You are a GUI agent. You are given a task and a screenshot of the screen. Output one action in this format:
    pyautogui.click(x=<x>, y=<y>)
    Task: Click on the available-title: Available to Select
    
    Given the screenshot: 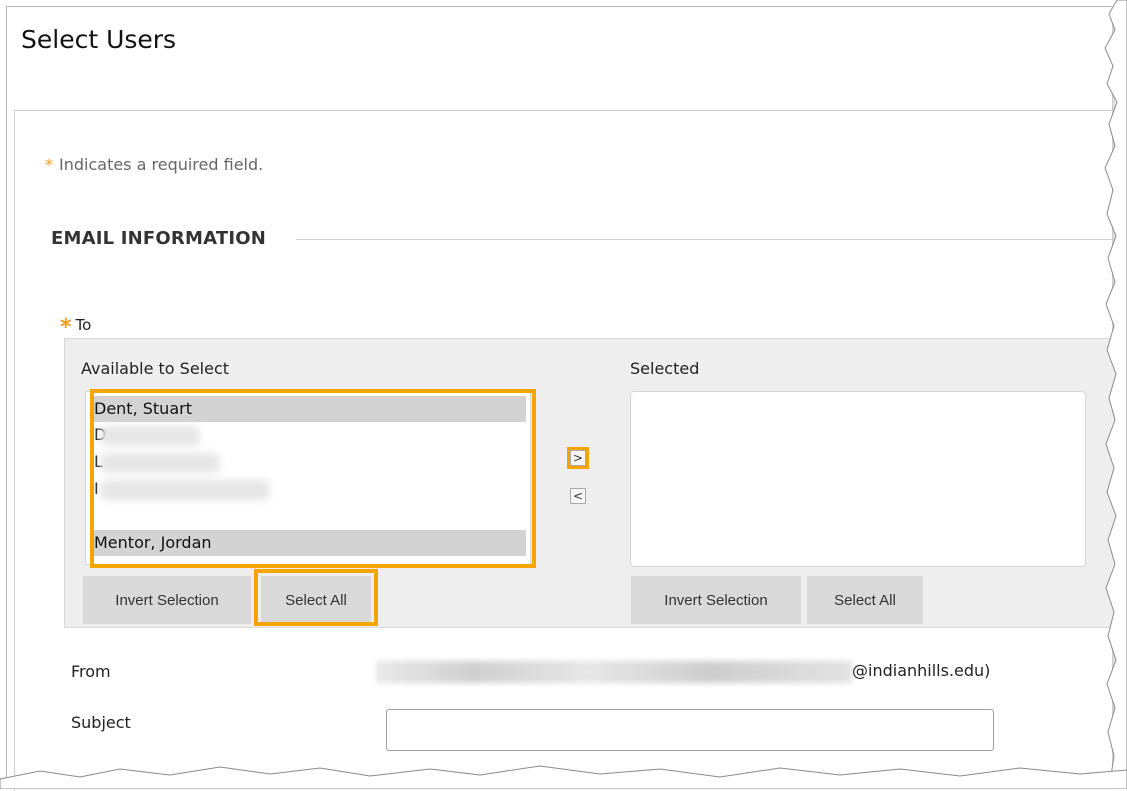 What is the action you would take?
    pyautogui.click(x=155, y=368)
    